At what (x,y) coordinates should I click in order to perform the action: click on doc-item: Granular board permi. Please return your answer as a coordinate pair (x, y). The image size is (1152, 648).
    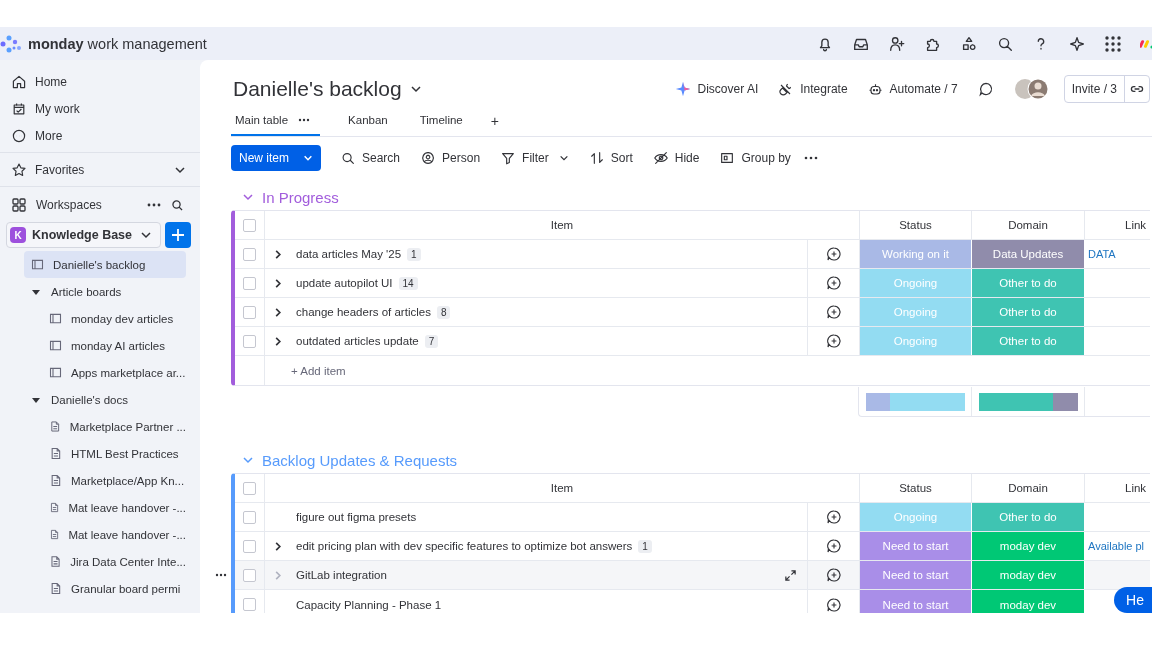
    Looking at the image, I should click on (105, 588).